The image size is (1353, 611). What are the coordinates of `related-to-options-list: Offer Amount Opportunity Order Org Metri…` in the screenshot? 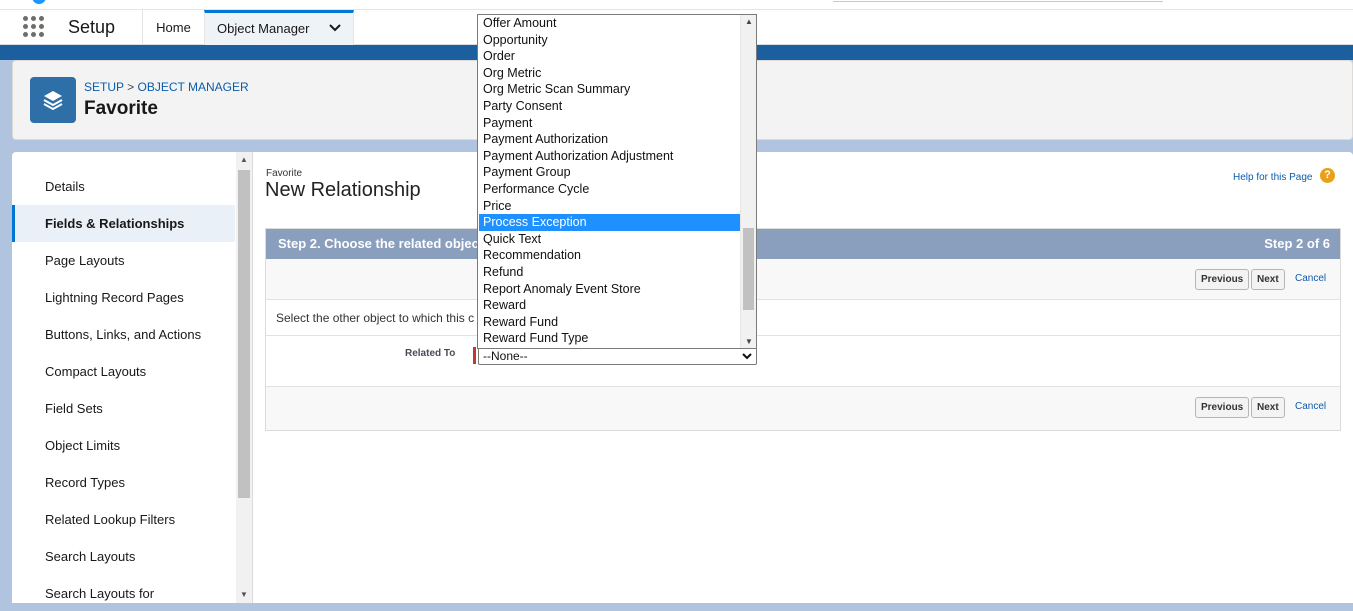 It's located at (617, 181).